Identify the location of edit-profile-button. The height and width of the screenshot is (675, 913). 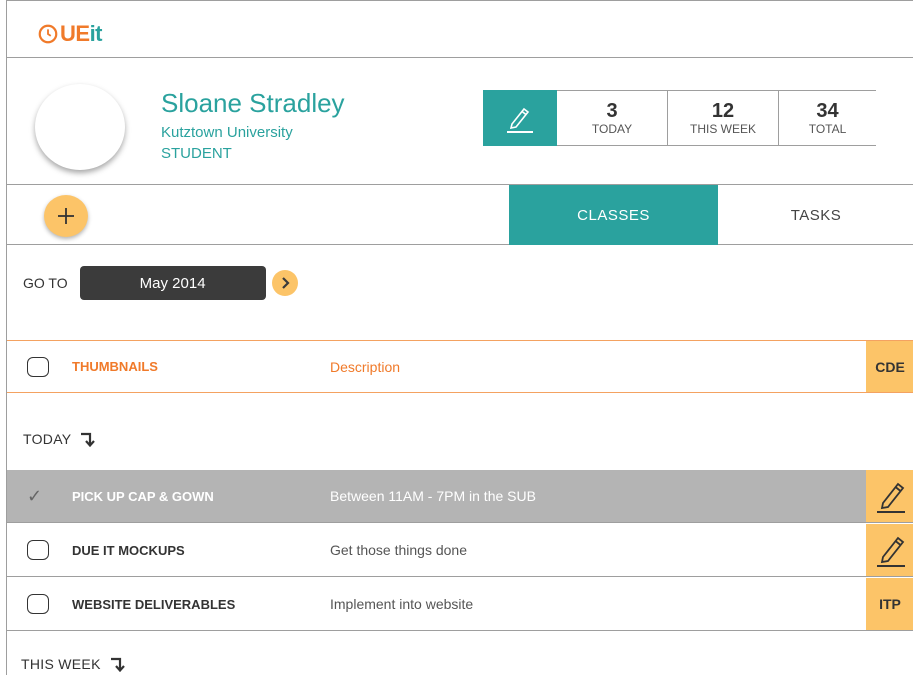
(520, 118).